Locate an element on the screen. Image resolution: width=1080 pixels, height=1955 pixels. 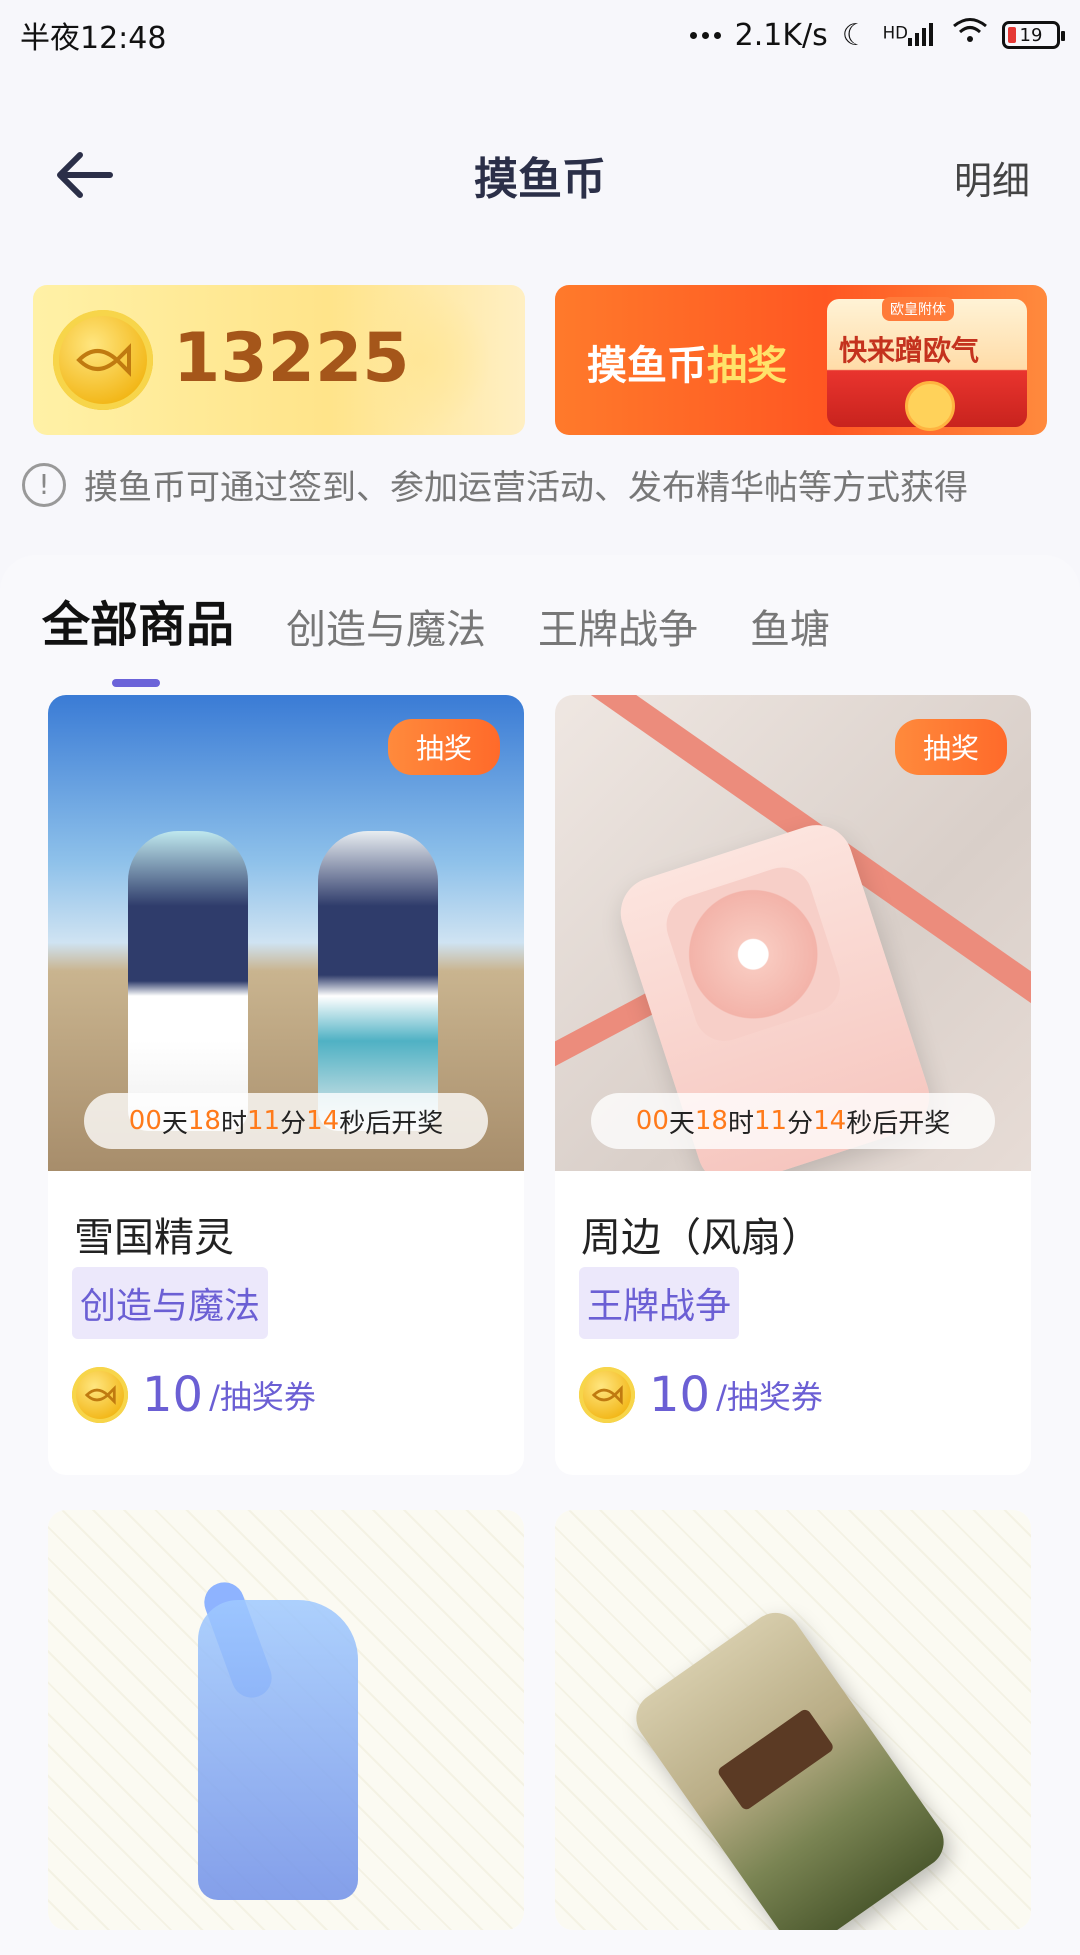
product-name: 周边（风扇） is located at coordinates (701, 1238).